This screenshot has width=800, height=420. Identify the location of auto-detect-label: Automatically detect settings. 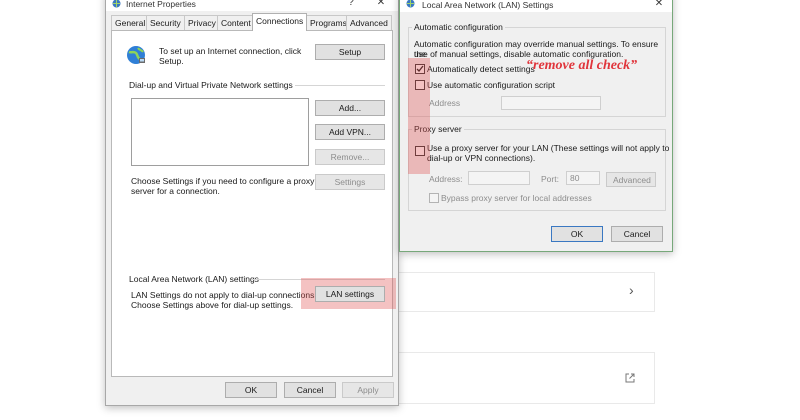
(481, 69).